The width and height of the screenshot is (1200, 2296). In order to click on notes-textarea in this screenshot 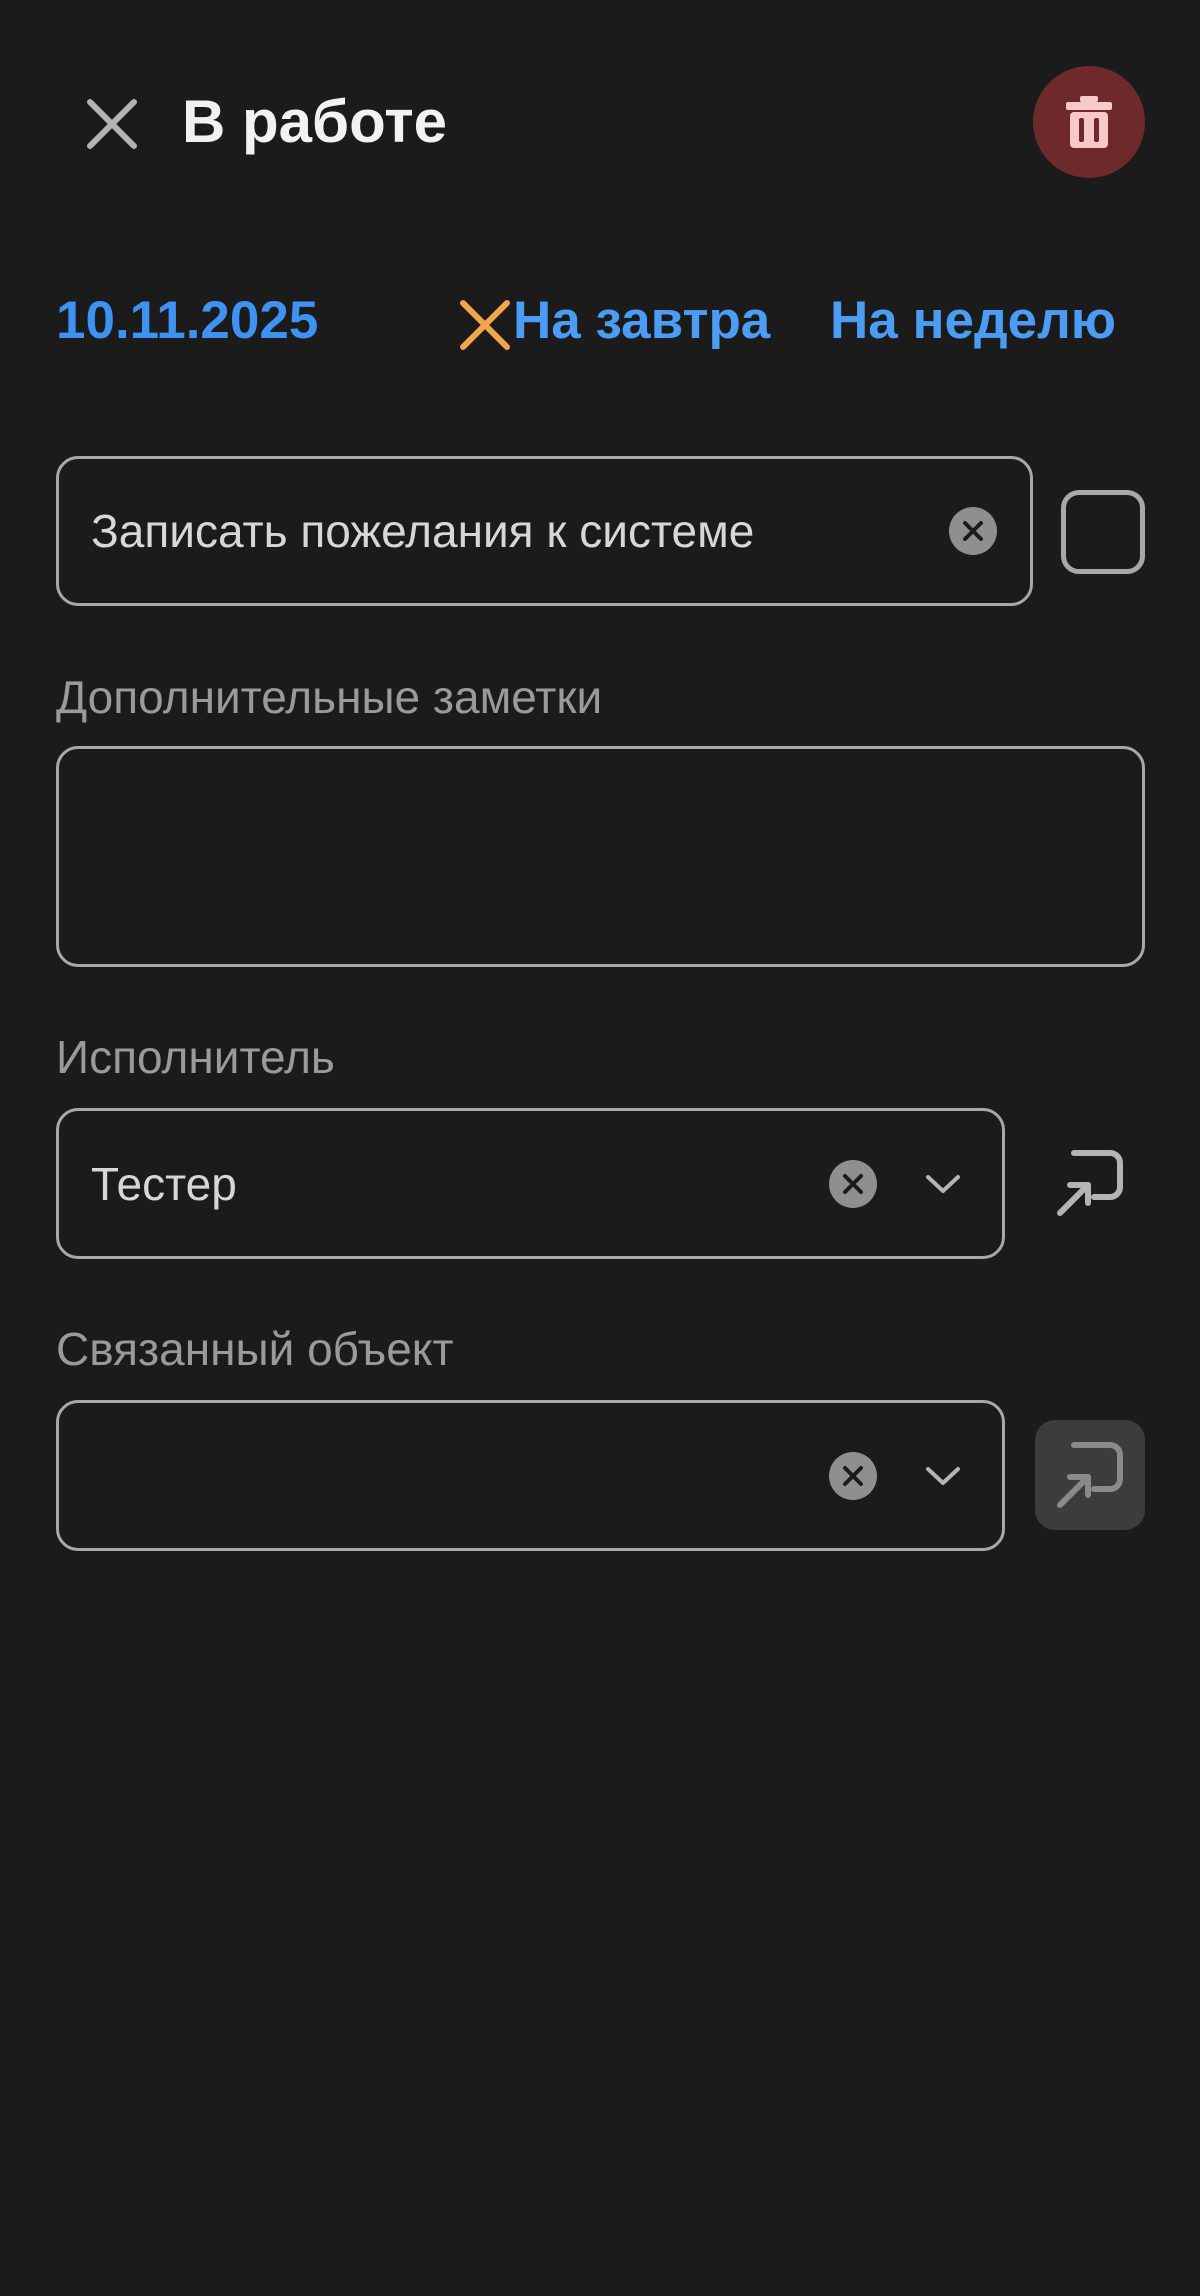, I will do `click(600, 856)`.